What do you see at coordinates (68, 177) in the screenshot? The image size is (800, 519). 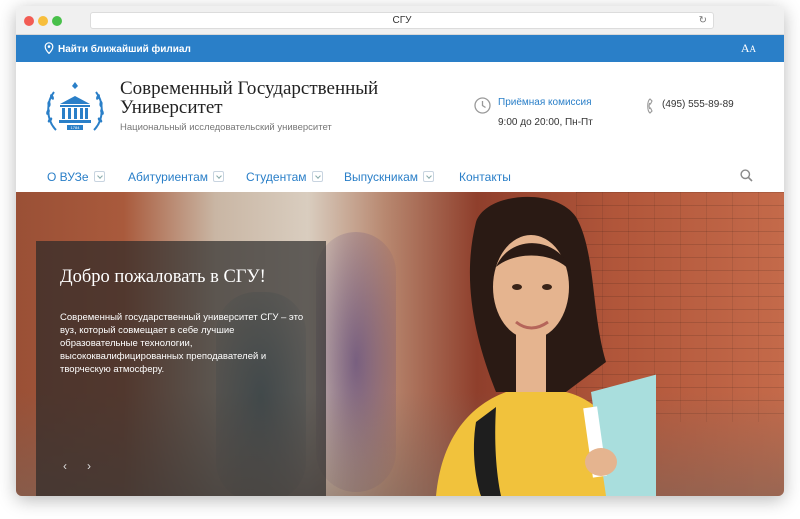 I see `nav-item-about-label: О ВУЗе` at bounding box center [68, 177].